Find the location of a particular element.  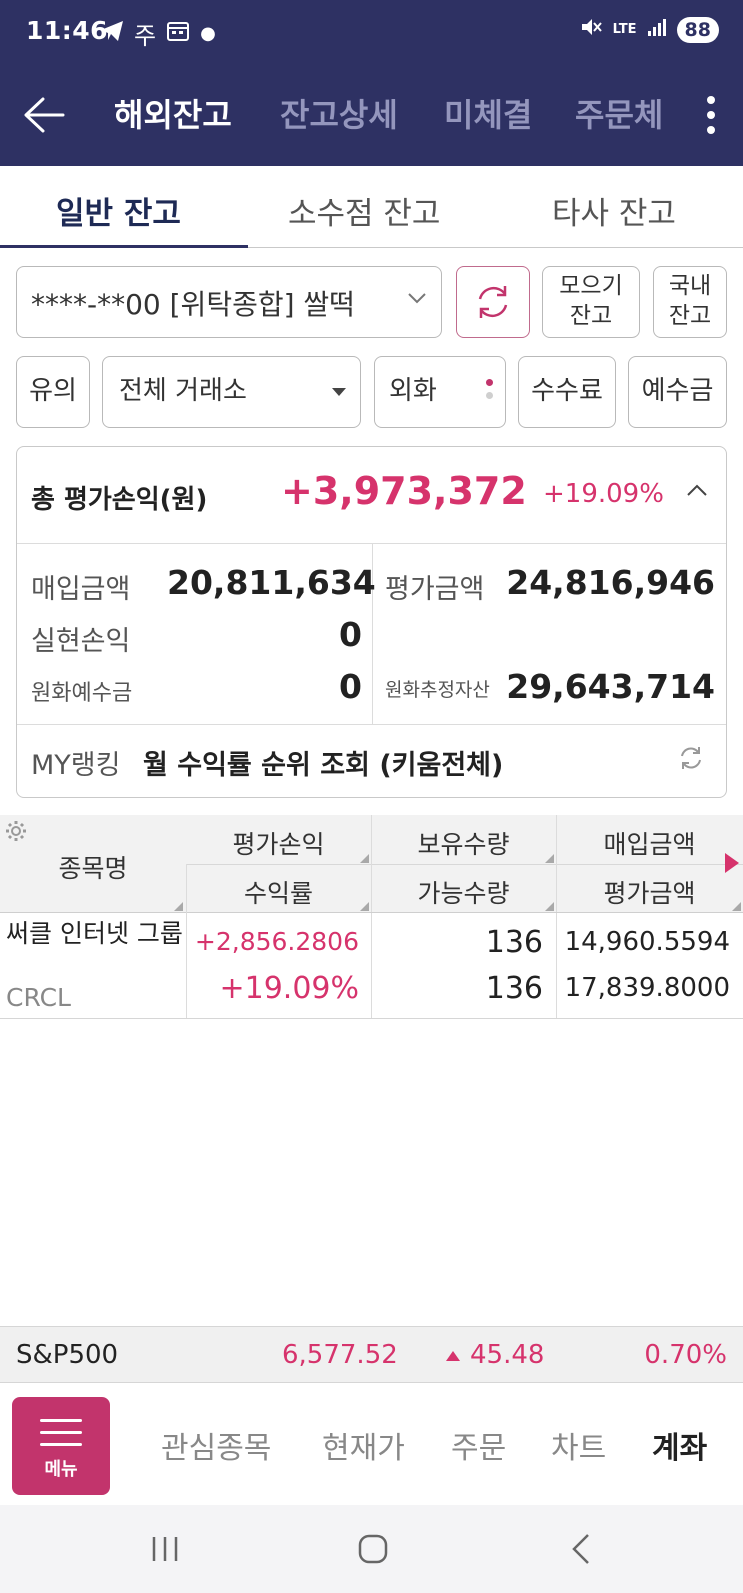

more-dot-icon is located at coordinates (711, 130).